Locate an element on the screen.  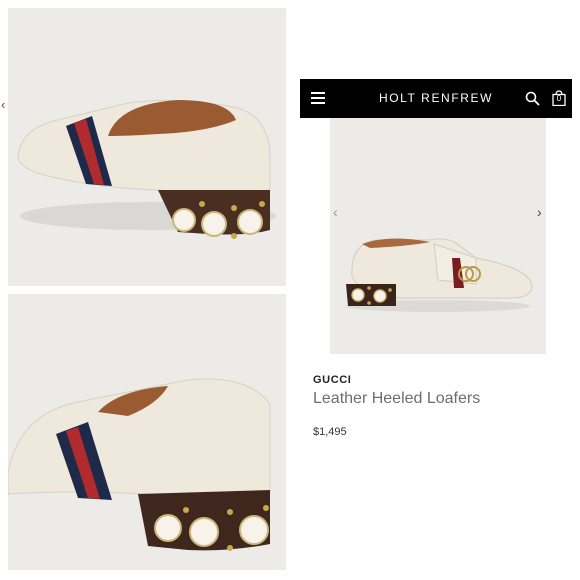
bag-count: 0 is located at coordinates (559, 98).